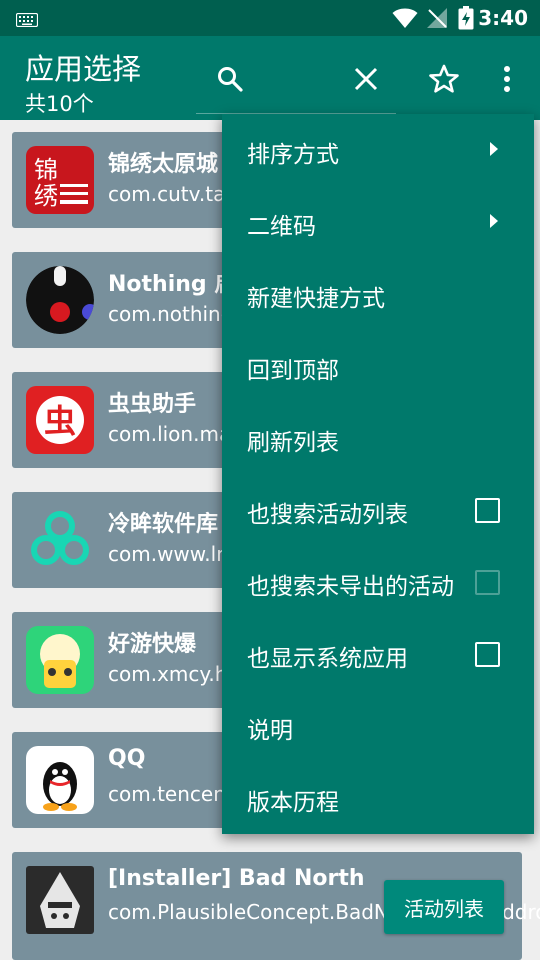 This screenshot has width=540, height=960. Describe the element at coordinates (487, 582) in the screenshot. I see `search-unexported-checkbox` at that location.